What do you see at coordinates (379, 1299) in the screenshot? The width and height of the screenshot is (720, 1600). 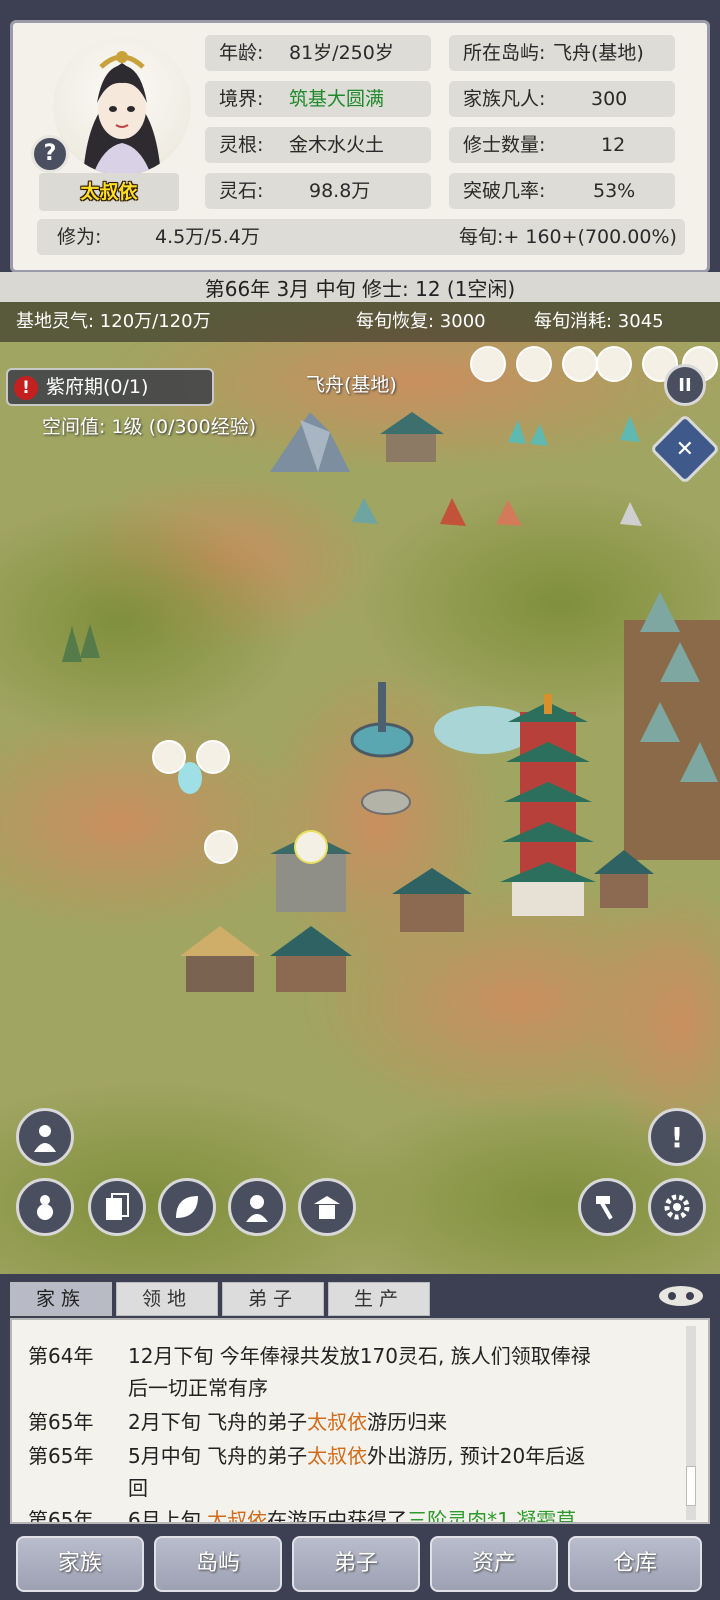 I see `tab-production: 生产` at bounding box center [379, 1299].